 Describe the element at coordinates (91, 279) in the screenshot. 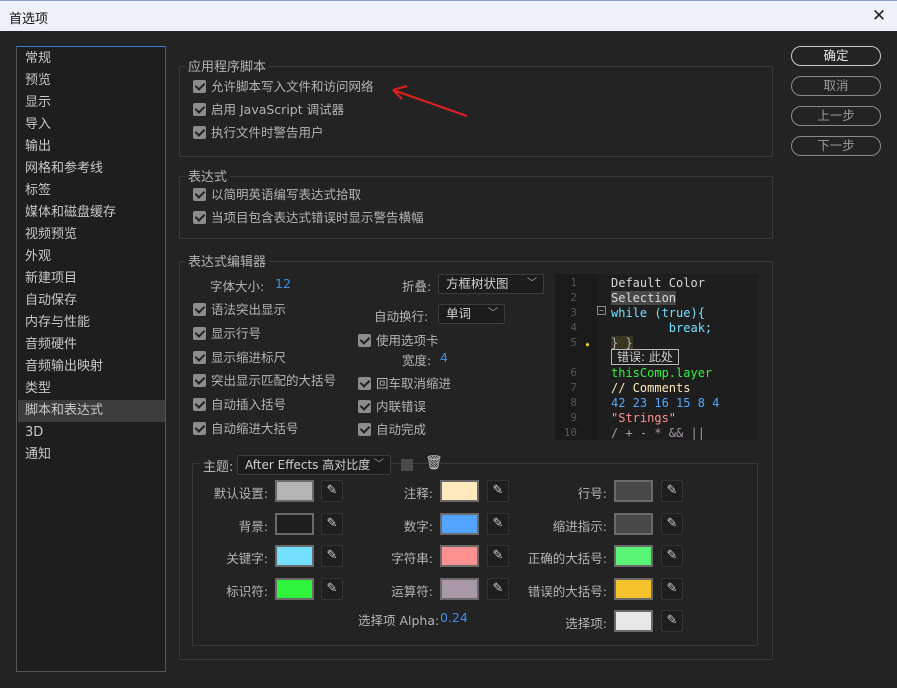

I see `sidebar-item: 新建项目` at that location.